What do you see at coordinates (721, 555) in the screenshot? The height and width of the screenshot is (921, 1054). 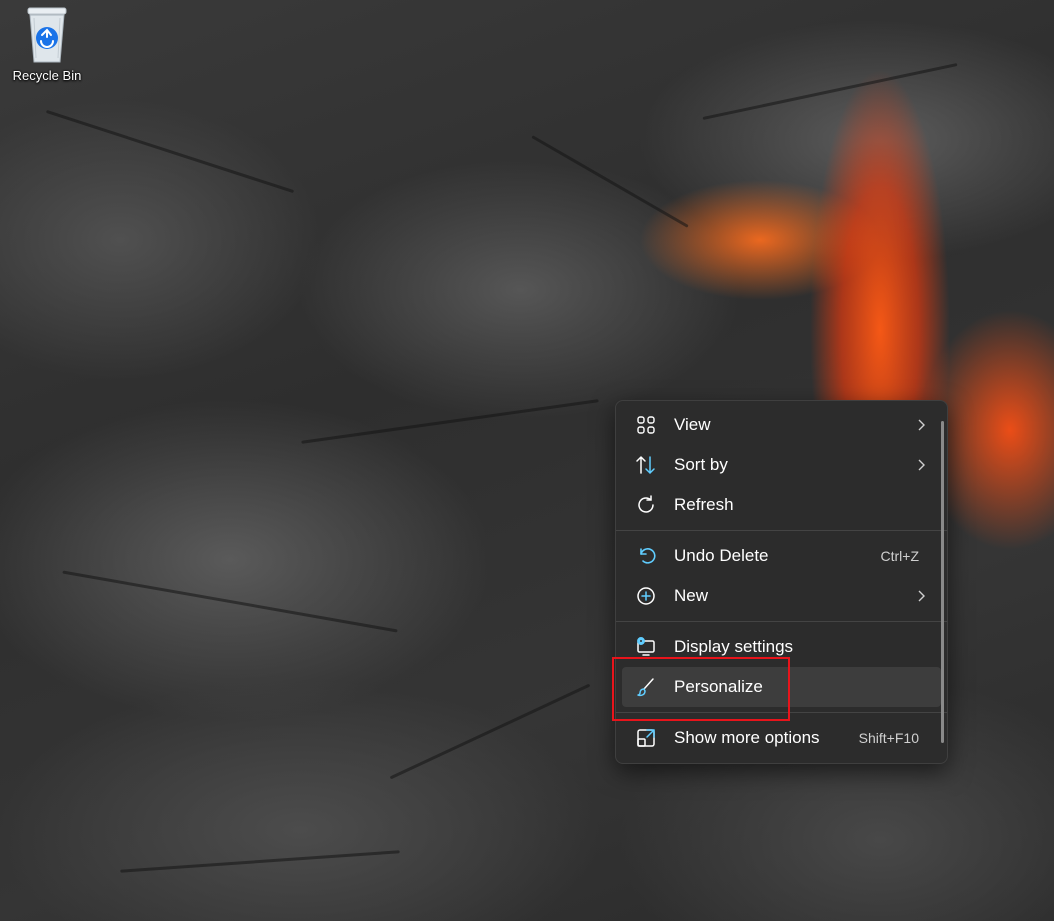 I see `menu-item-label: Undo Delete` at bounding box center [721, 555].